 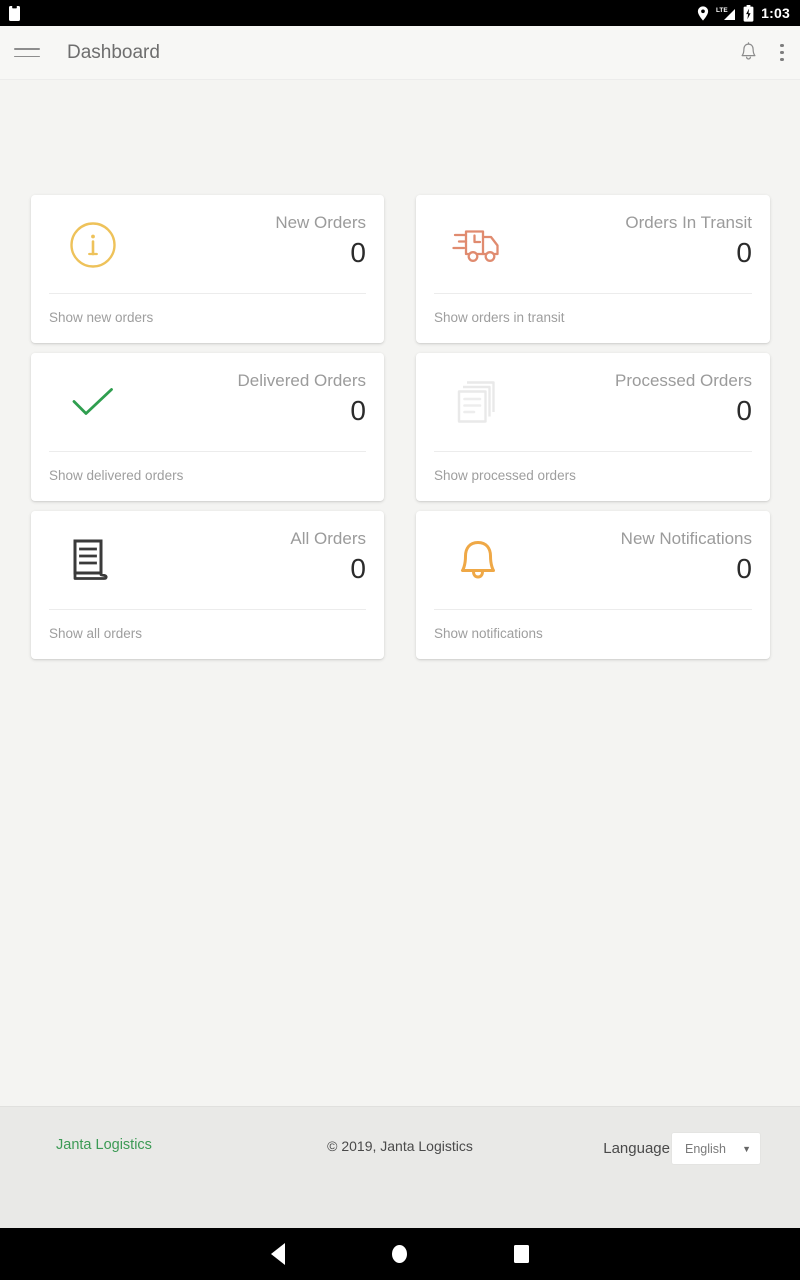 I want to click on language-label: Language, so click(x=636, y=1148).